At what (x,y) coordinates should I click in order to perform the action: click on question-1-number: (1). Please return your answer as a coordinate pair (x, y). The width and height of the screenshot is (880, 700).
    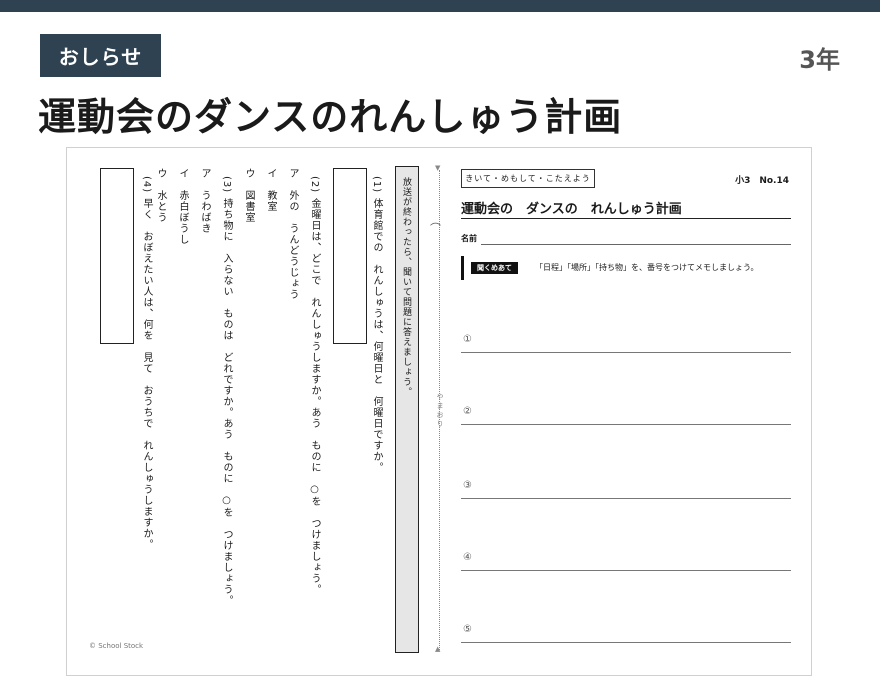
    Looking at the image, I should click on (376, 185).